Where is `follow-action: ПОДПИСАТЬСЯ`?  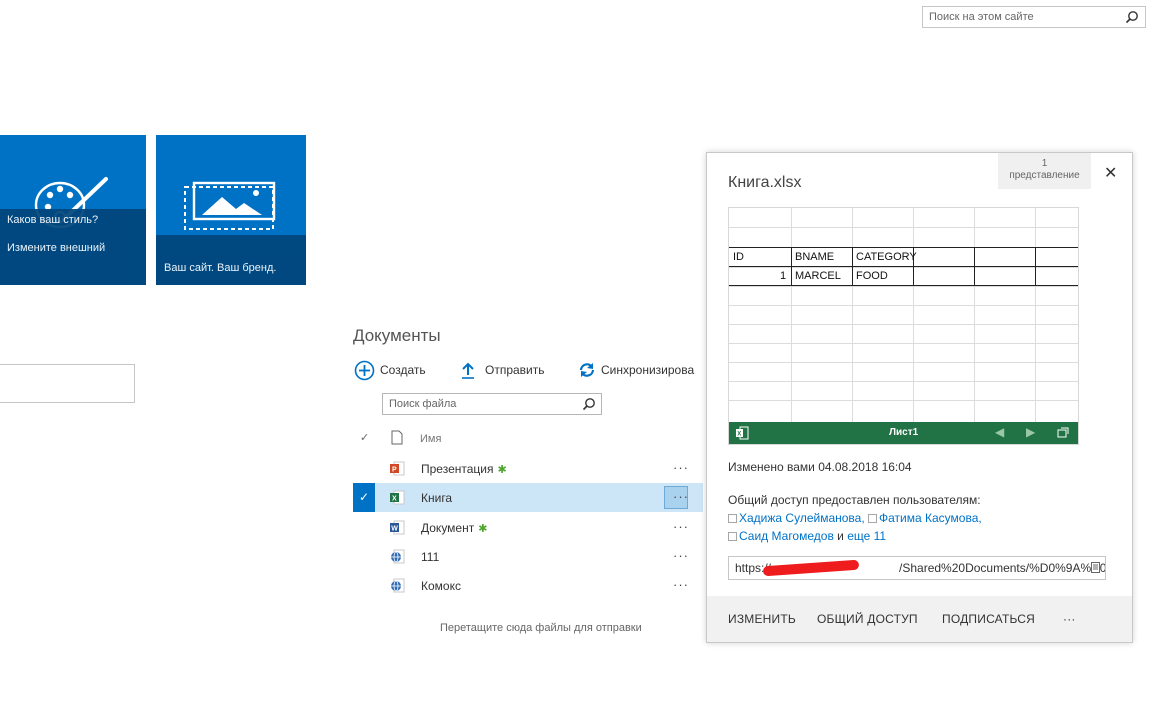 follow-action: ПОДПИСАТЬСЯ is located at coordinates (988, 619).